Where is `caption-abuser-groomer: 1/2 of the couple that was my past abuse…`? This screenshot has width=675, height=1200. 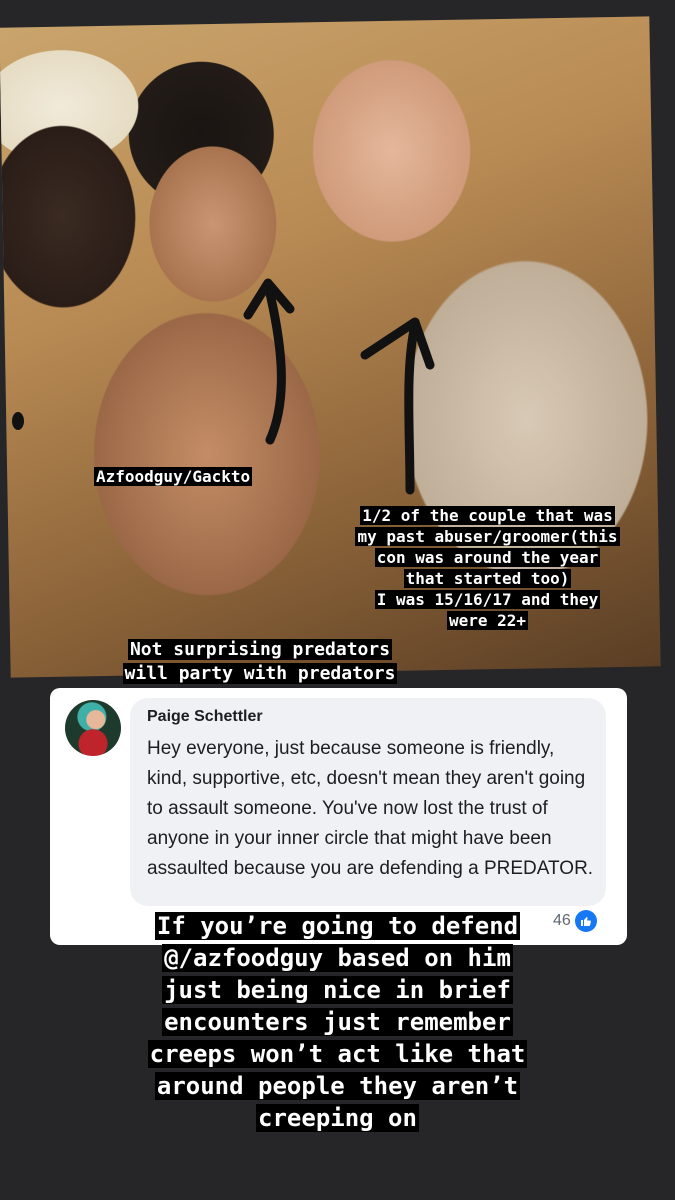
caption-abuser-groomer: 1/2 of the couple that was my past abuse… is located at coordinates (487, 568).